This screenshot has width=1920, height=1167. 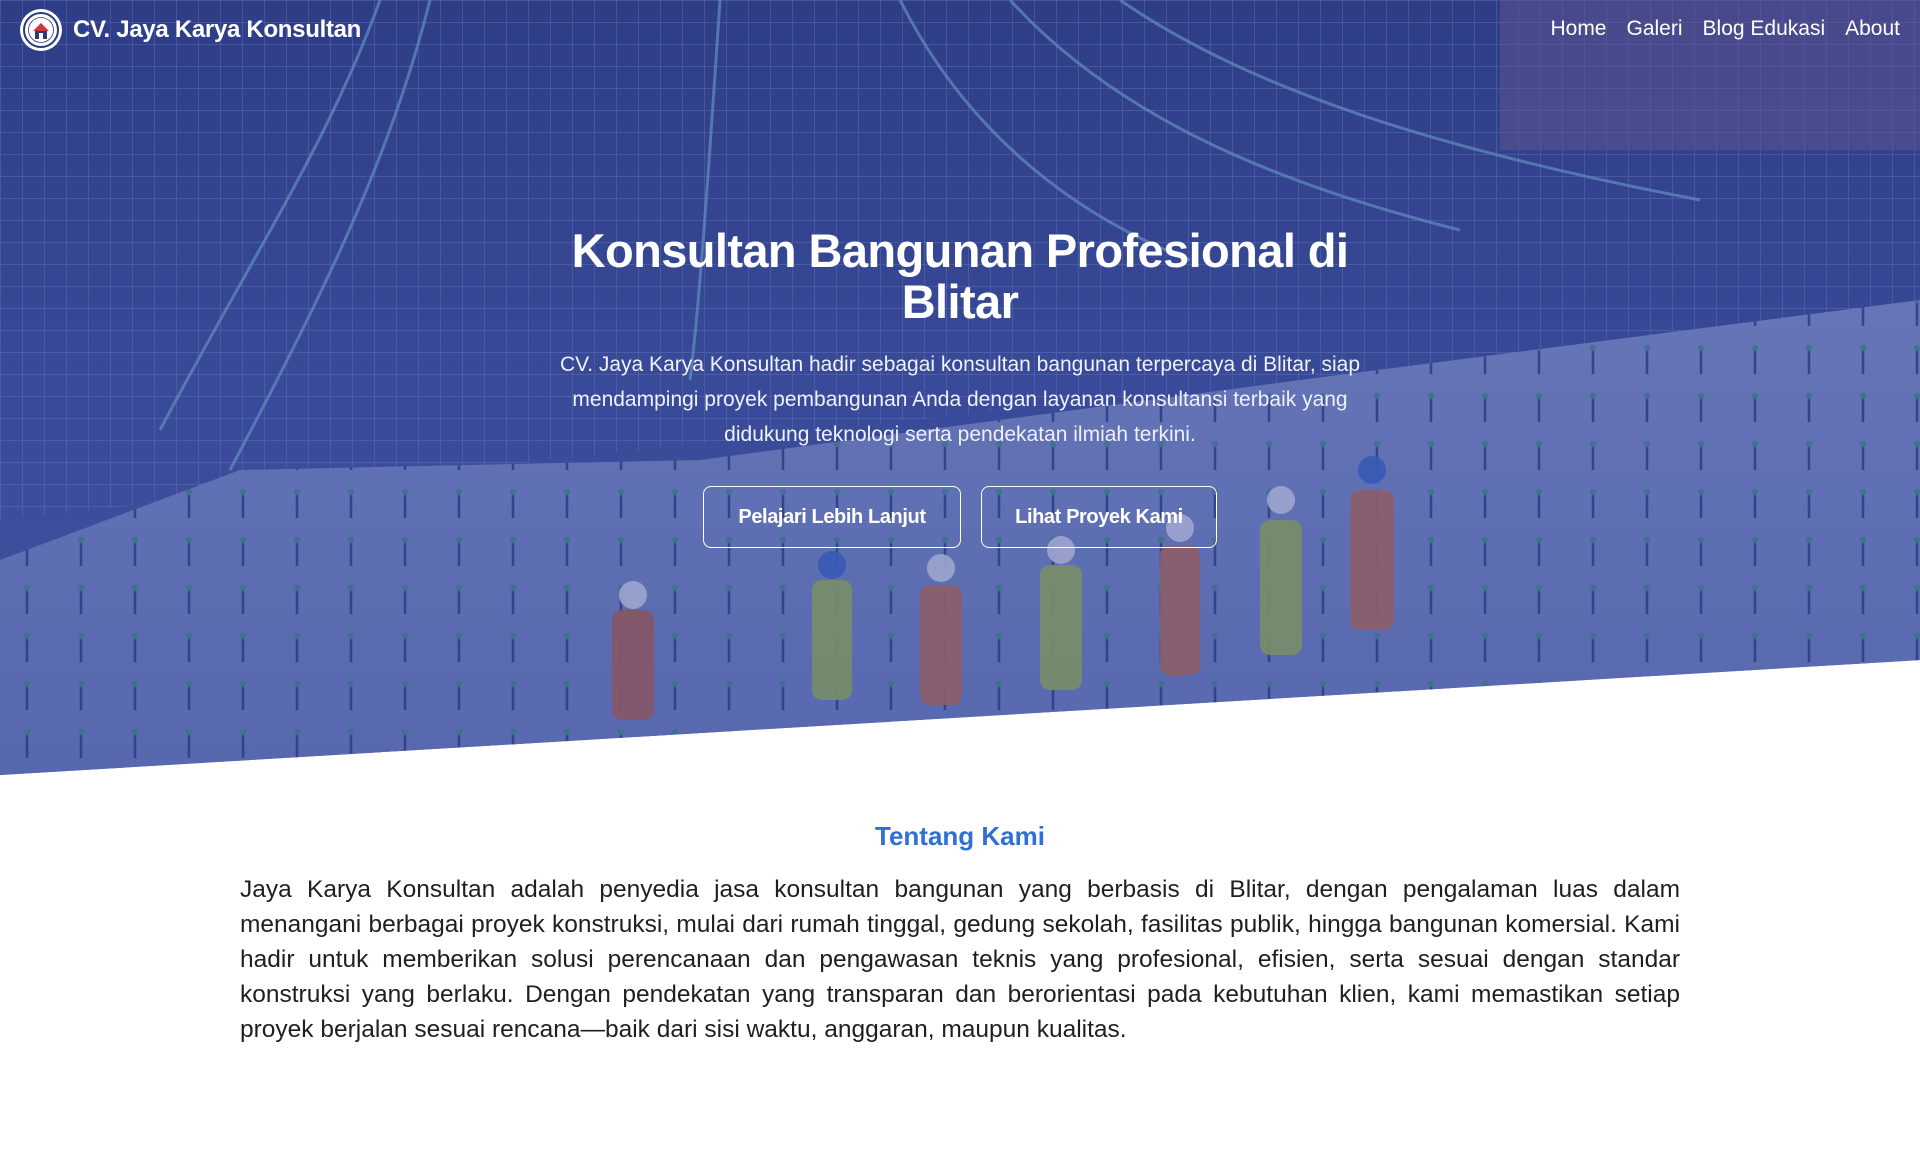 What do you see at coordinates (1655, 29) in the screenshot?
I see `nav-link-galeri: Galeri` at bounding box center [1655, 29].